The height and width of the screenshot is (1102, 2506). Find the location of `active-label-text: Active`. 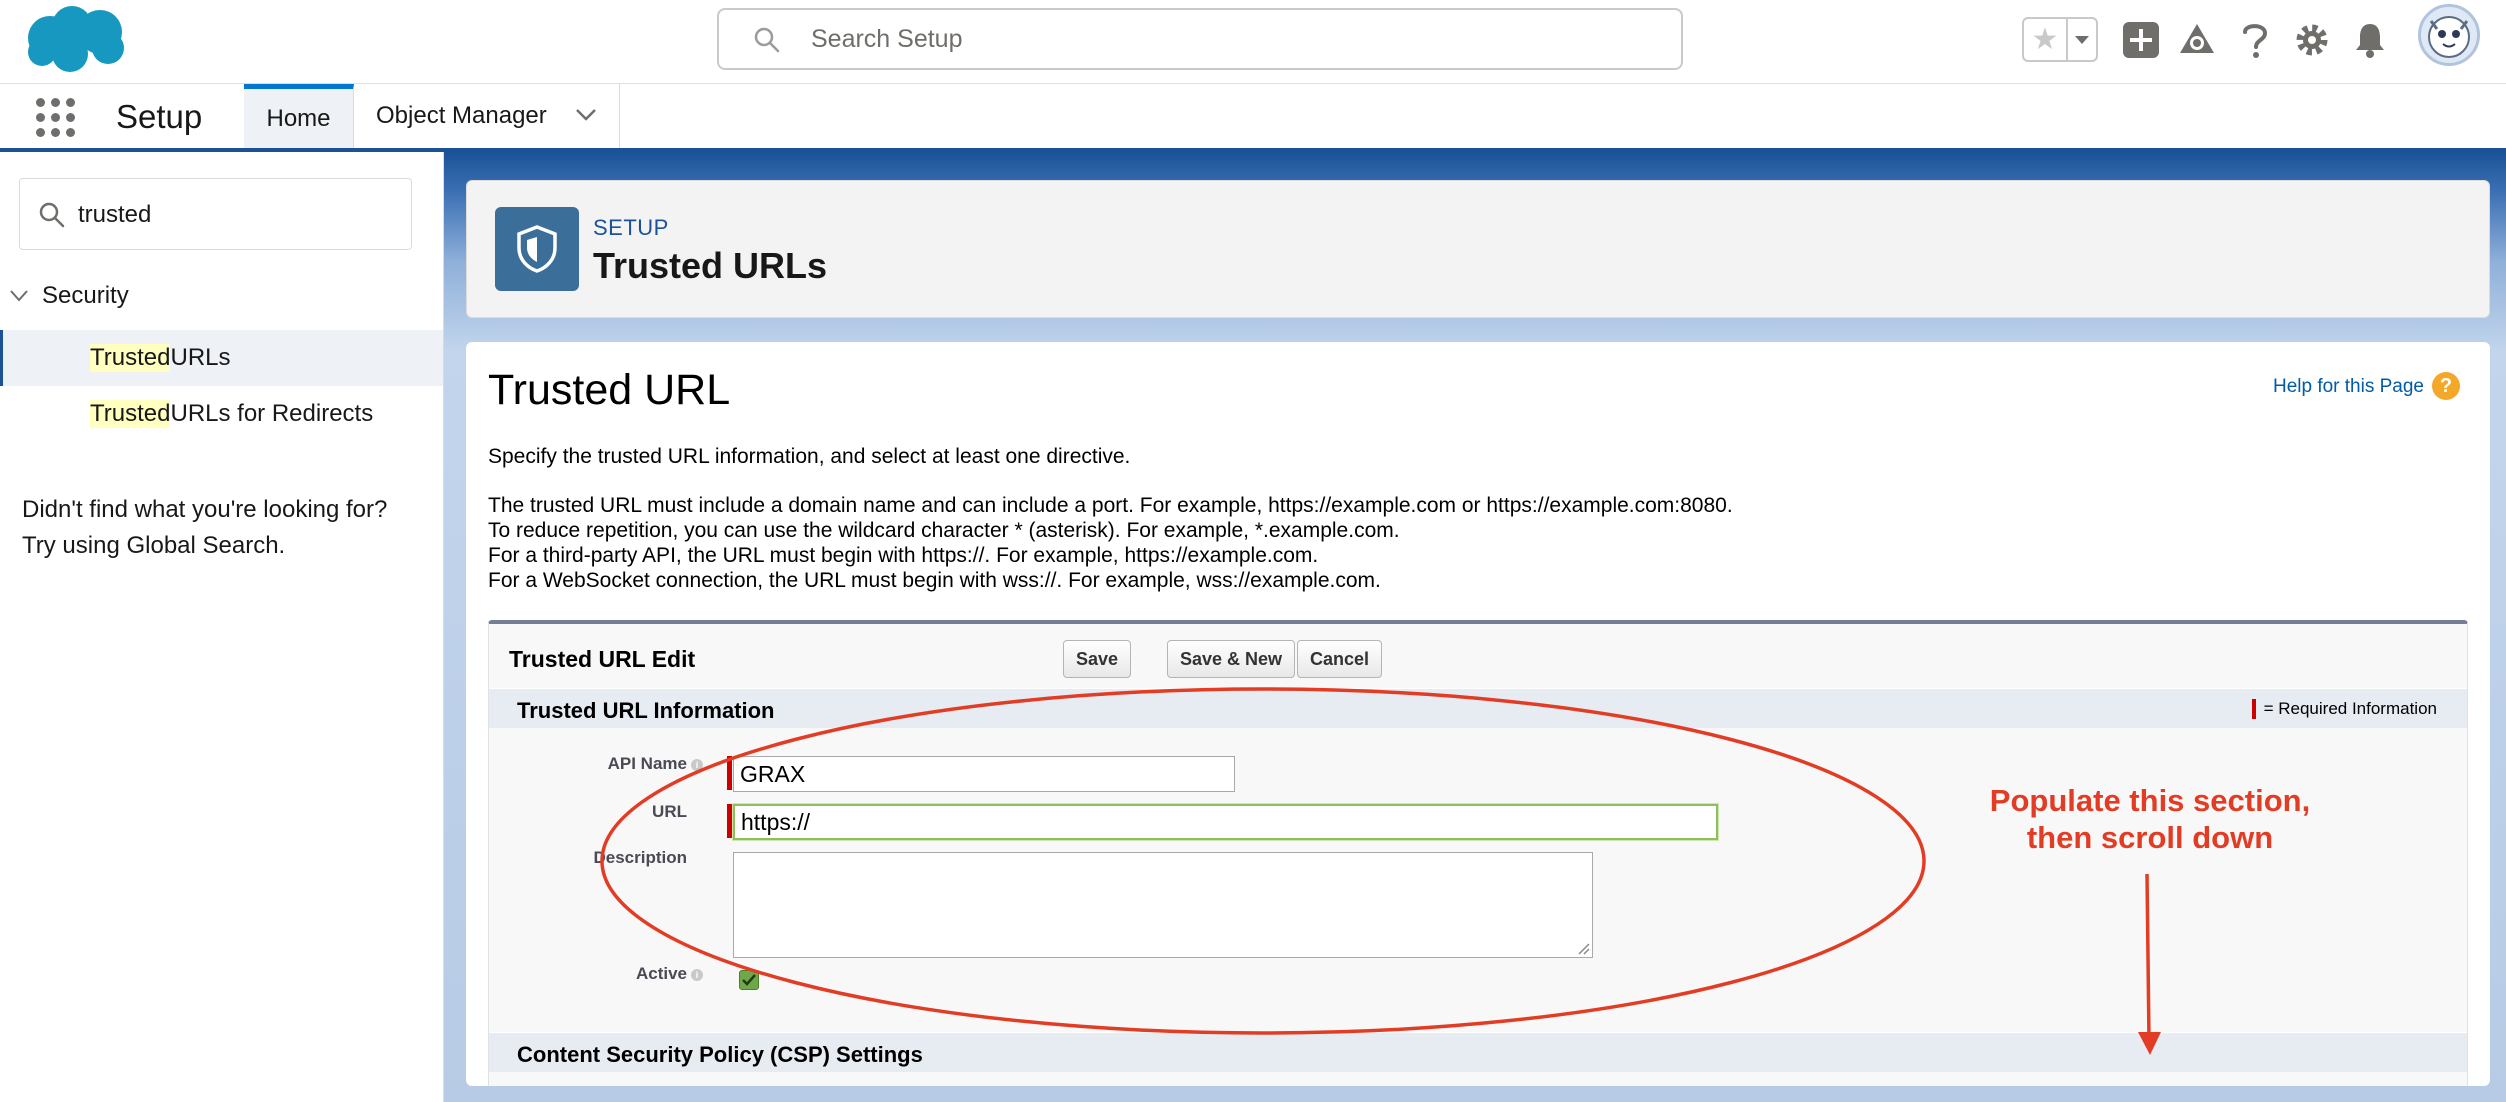

active-label-text: Active is located at coordinates (661, 973).